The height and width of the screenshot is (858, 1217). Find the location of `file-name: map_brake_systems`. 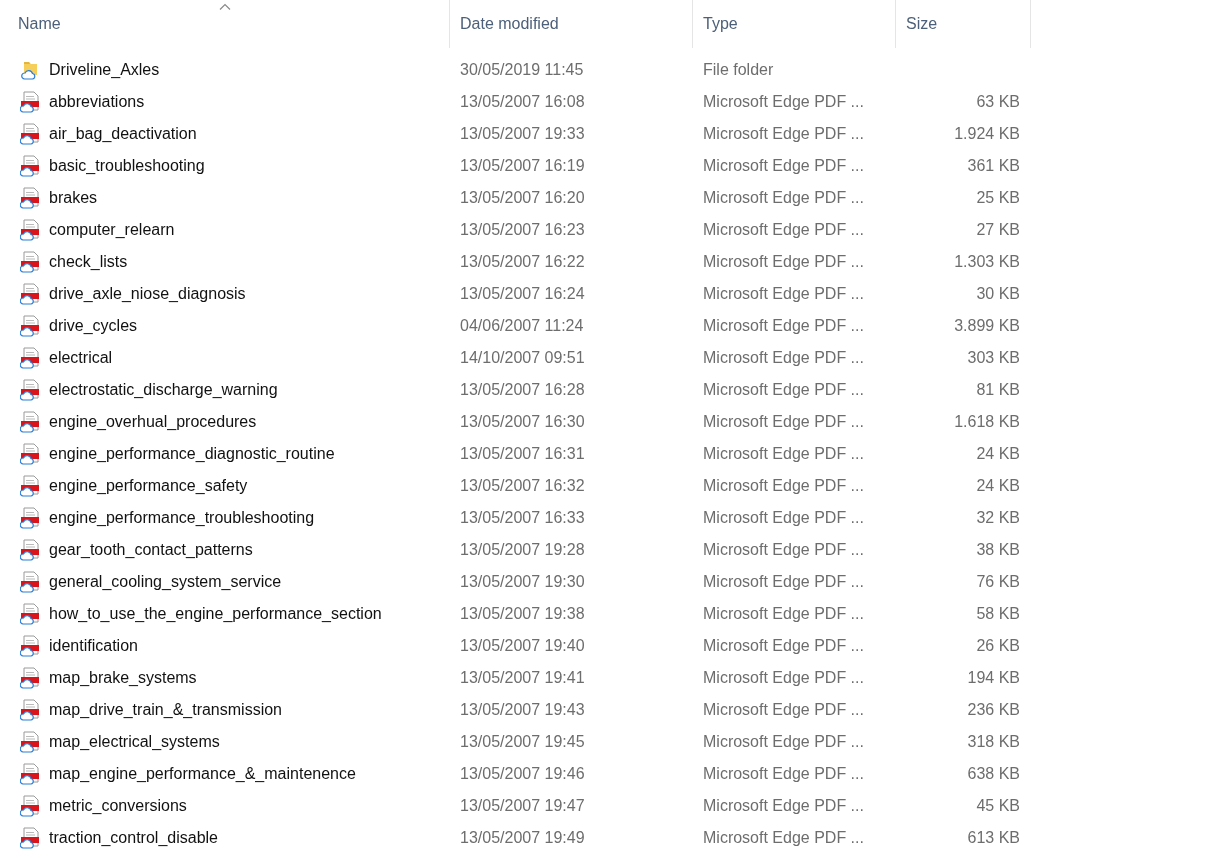

file-name: map_brake_systems is located at coordinates (123, 678).